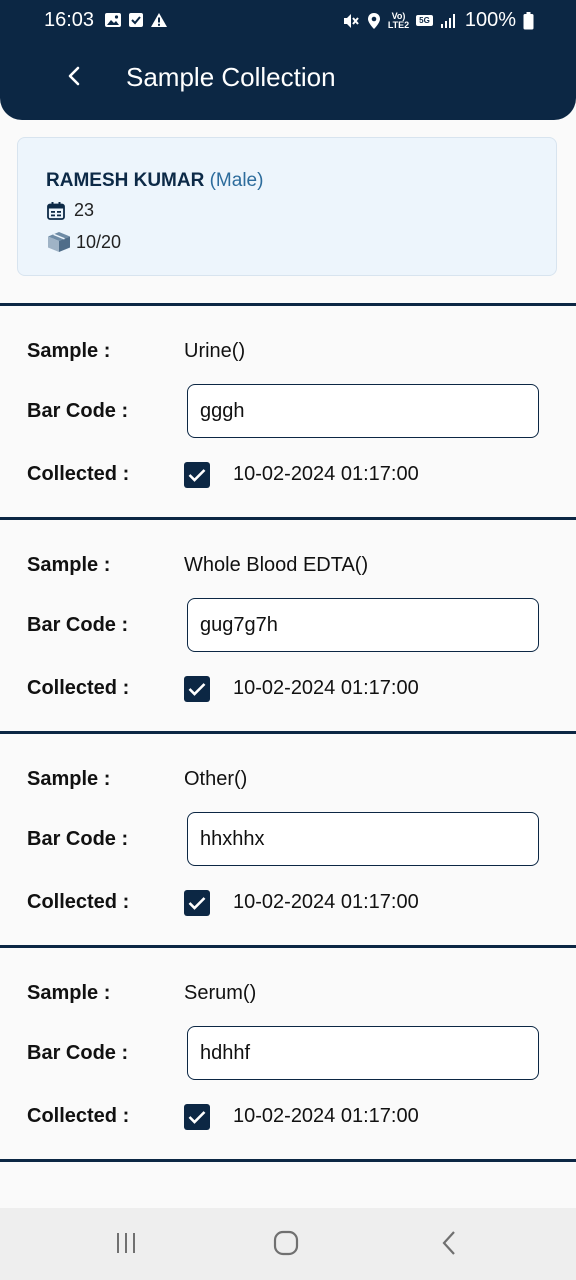 The height and width of the screenshot is (1280, 576). What do you see at coordinates (236, 180) in the screenshot?
I see `patient-gender: (Male)` at bounding box center [236, 180].